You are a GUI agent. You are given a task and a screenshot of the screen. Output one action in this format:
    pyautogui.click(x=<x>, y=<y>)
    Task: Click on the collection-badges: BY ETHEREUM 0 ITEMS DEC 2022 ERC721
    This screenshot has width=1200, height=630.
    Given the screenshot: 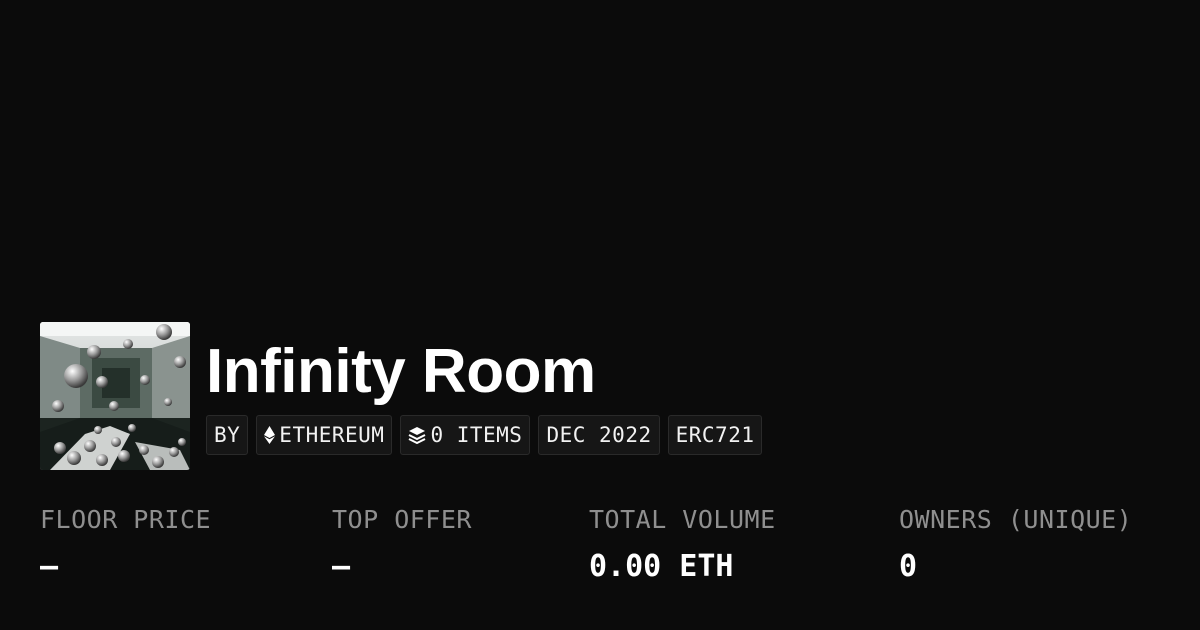 What is the action you would take?
    pyautogui.click(x=484, y=435)
    